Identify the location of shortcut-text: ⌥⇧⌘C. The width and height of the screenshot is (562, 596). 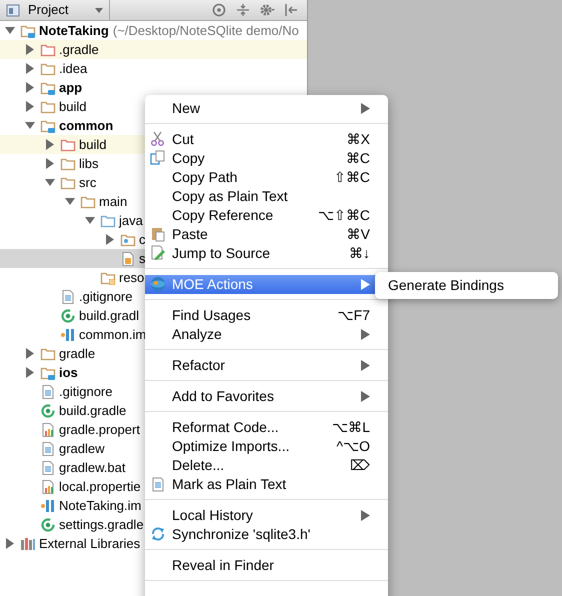
(344, 215).